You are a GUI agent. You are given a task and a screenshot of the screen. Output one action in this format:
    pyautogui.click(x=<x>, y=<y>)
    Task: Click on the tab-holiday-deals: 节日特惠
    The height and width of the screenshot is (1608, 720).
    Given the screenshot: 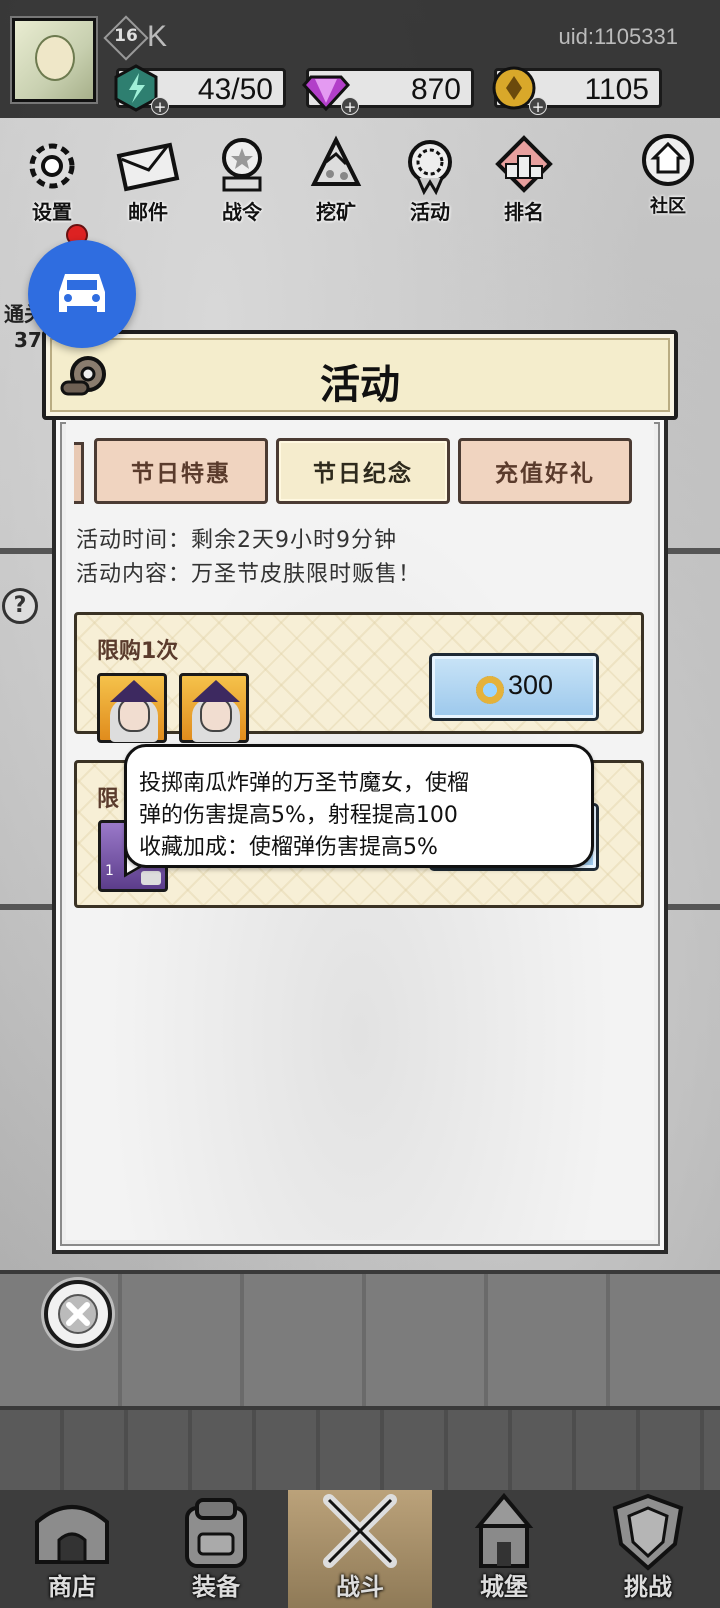 What is the action you would take?
    pyautogui.click(x=181, y=471)
    